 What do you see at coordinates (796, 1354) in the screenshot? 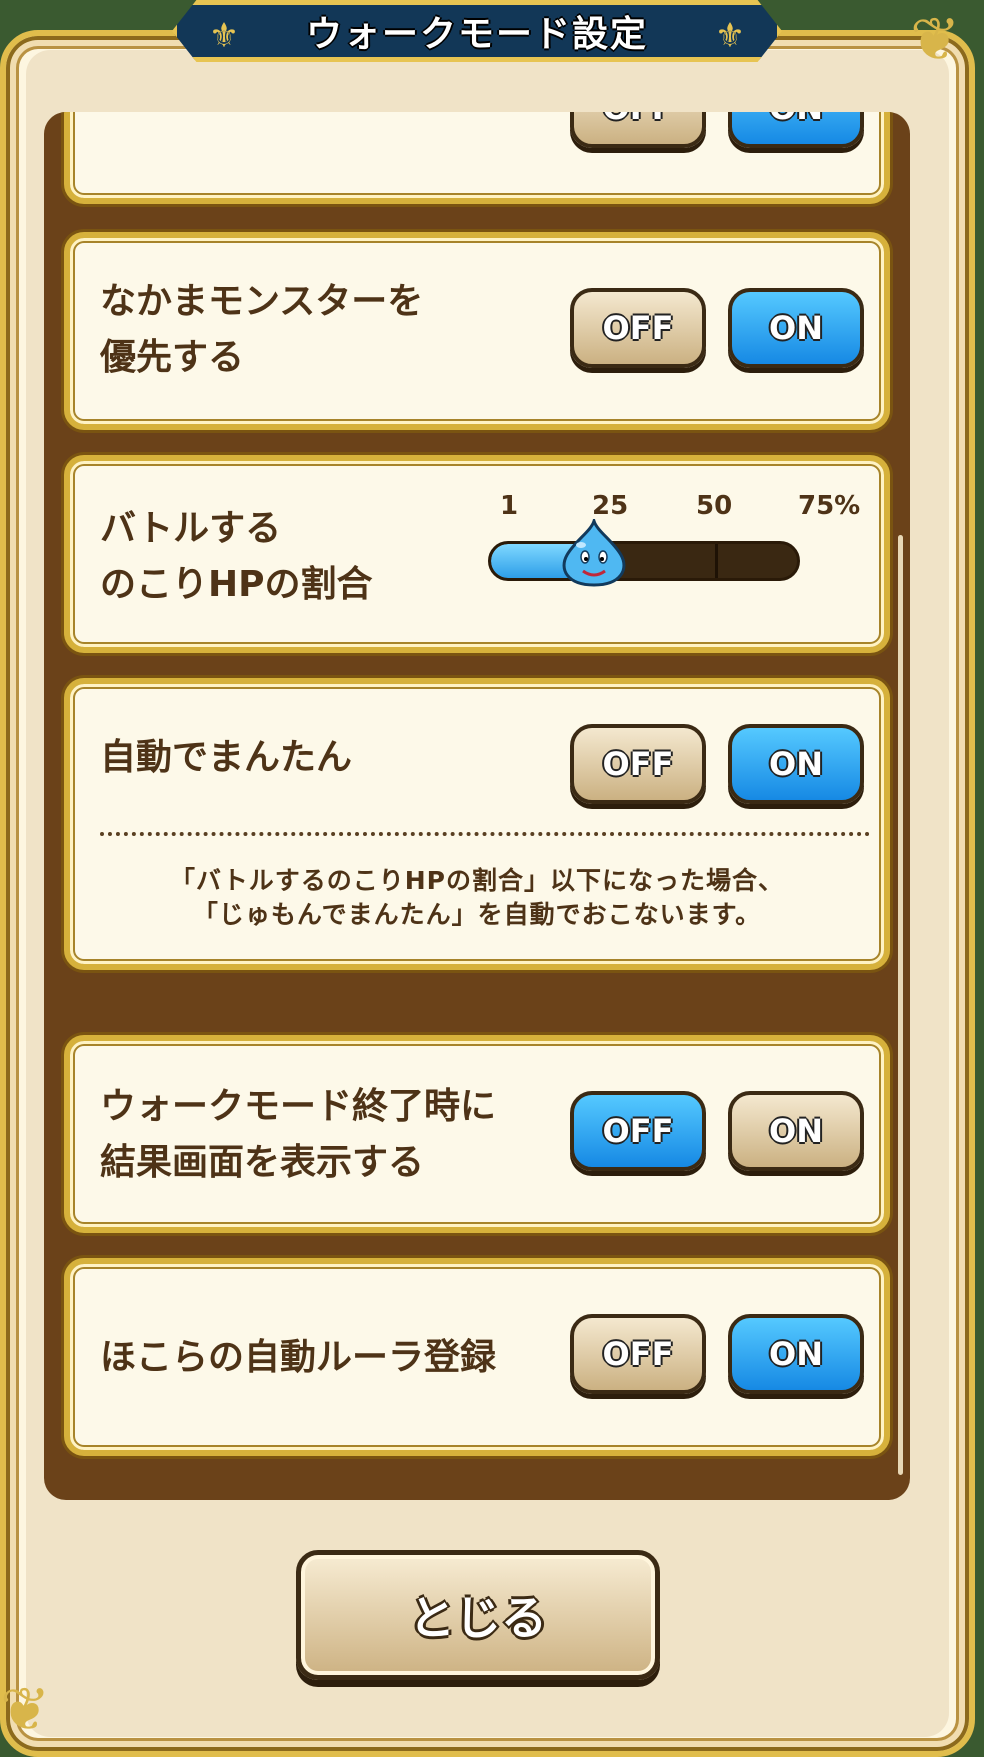
I see `auto-rula-on-button: ON` at bounding box center [796, 1354].